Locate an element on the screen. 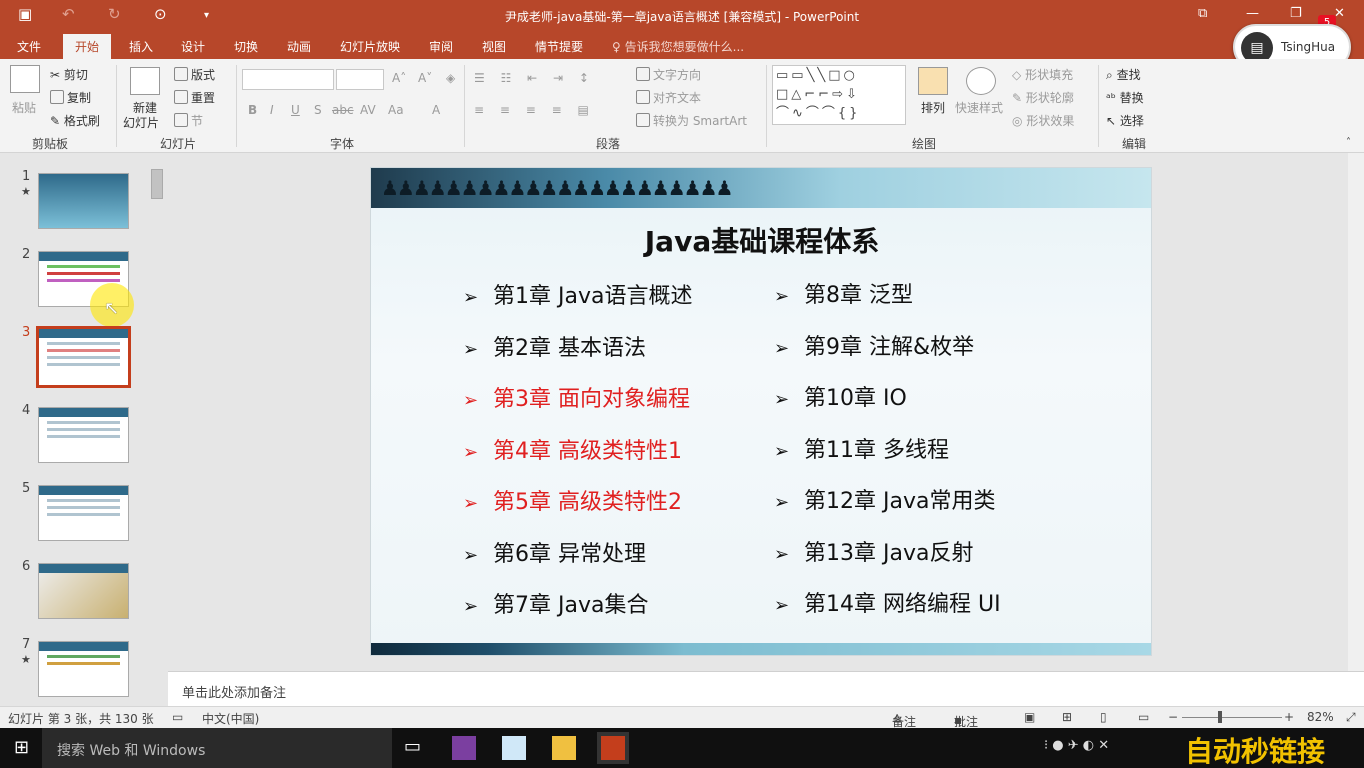 The width and height of the screenshot is (1364, 768). shadow-button: S is located at coordinates (318, 110).